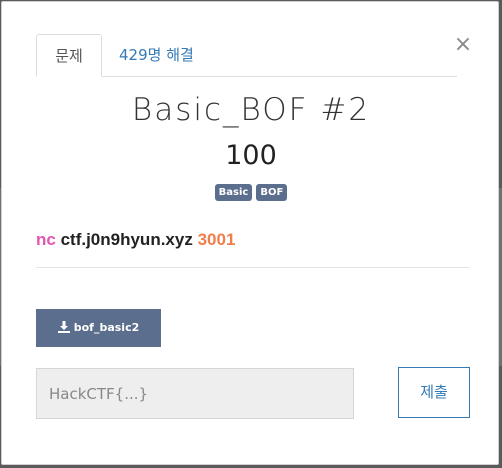  Describe the element at coordinates (251, 155) in the screenshot. I see `challenge-points: 100` at that location.